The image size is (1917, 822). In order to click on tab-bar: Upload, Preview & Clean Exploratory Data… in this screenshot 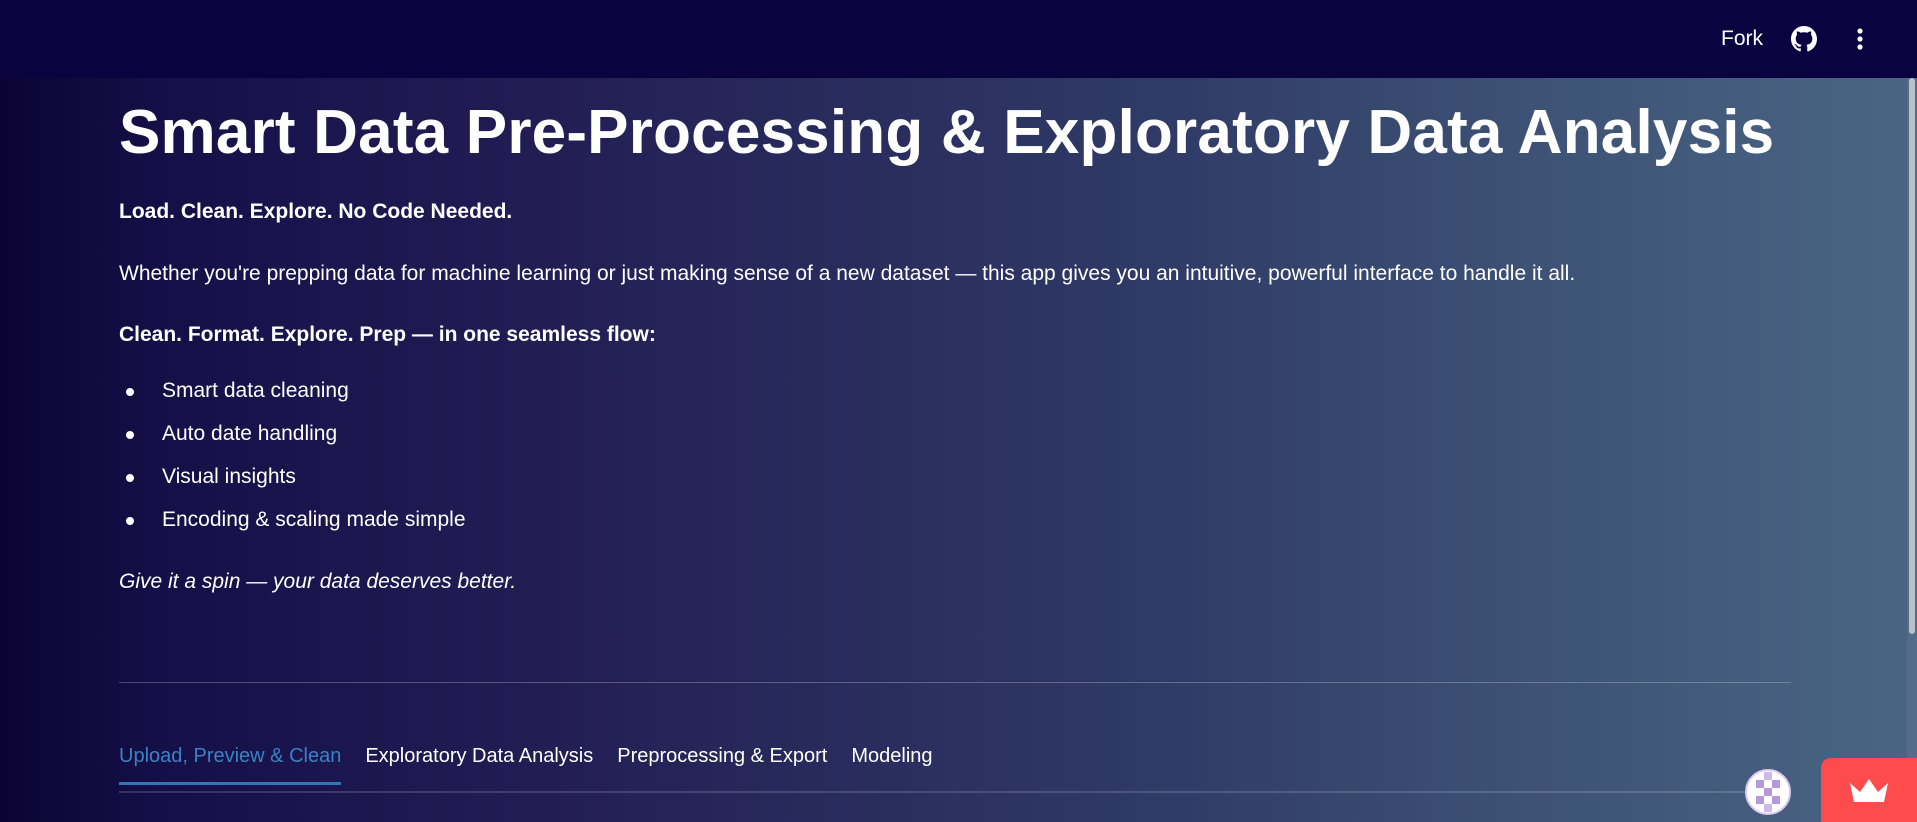, I will do `click(955, 765)`.